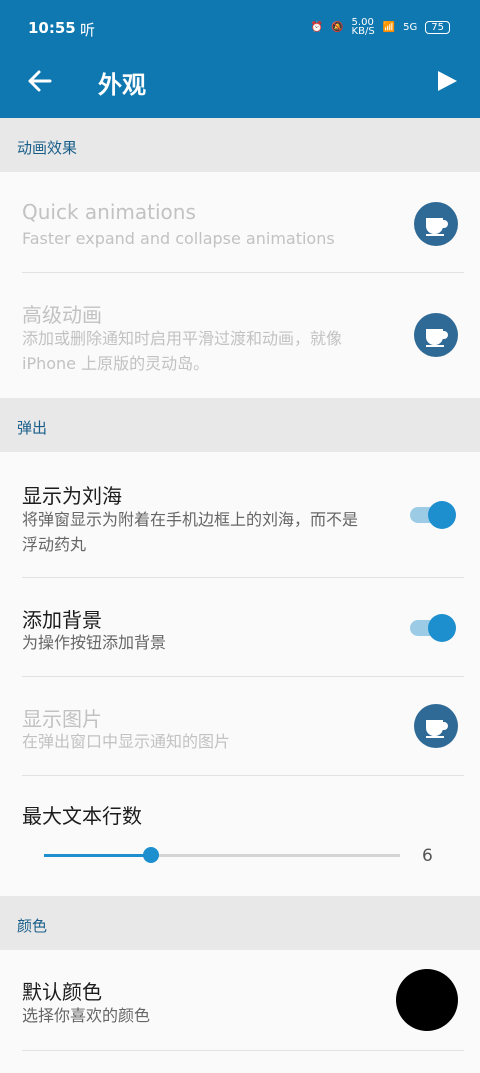 Image resolution: width=480 pixels, height=1073 pixels. What do you see at coordinates (82, 816) in the screenshot?
I see `setting-label: 最大文本行数` at bounding box center [82, 816].